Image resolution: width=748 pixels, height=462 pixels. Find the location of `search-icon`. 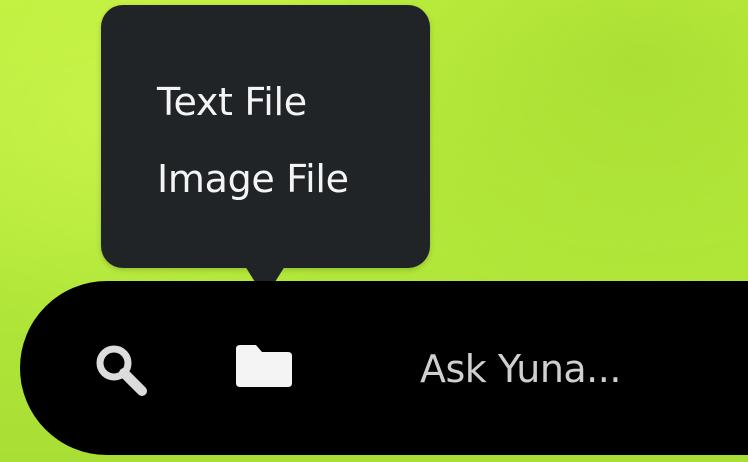

search-icon is located at coordinates (121, 370).